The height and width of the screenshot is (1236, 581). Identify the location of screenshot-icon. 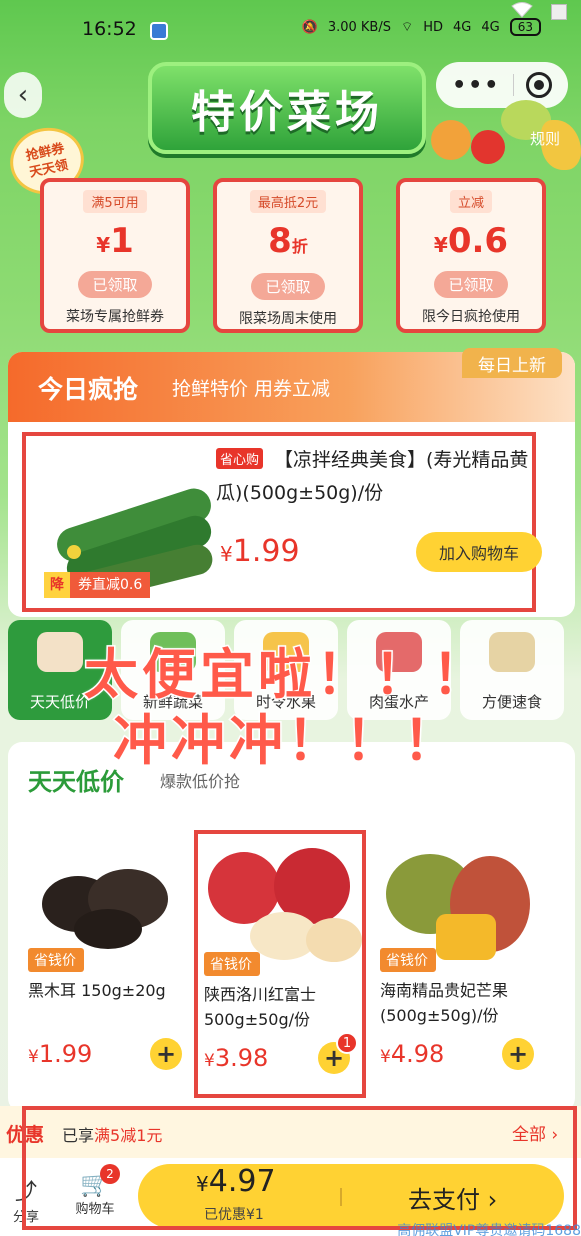
(559, 12).